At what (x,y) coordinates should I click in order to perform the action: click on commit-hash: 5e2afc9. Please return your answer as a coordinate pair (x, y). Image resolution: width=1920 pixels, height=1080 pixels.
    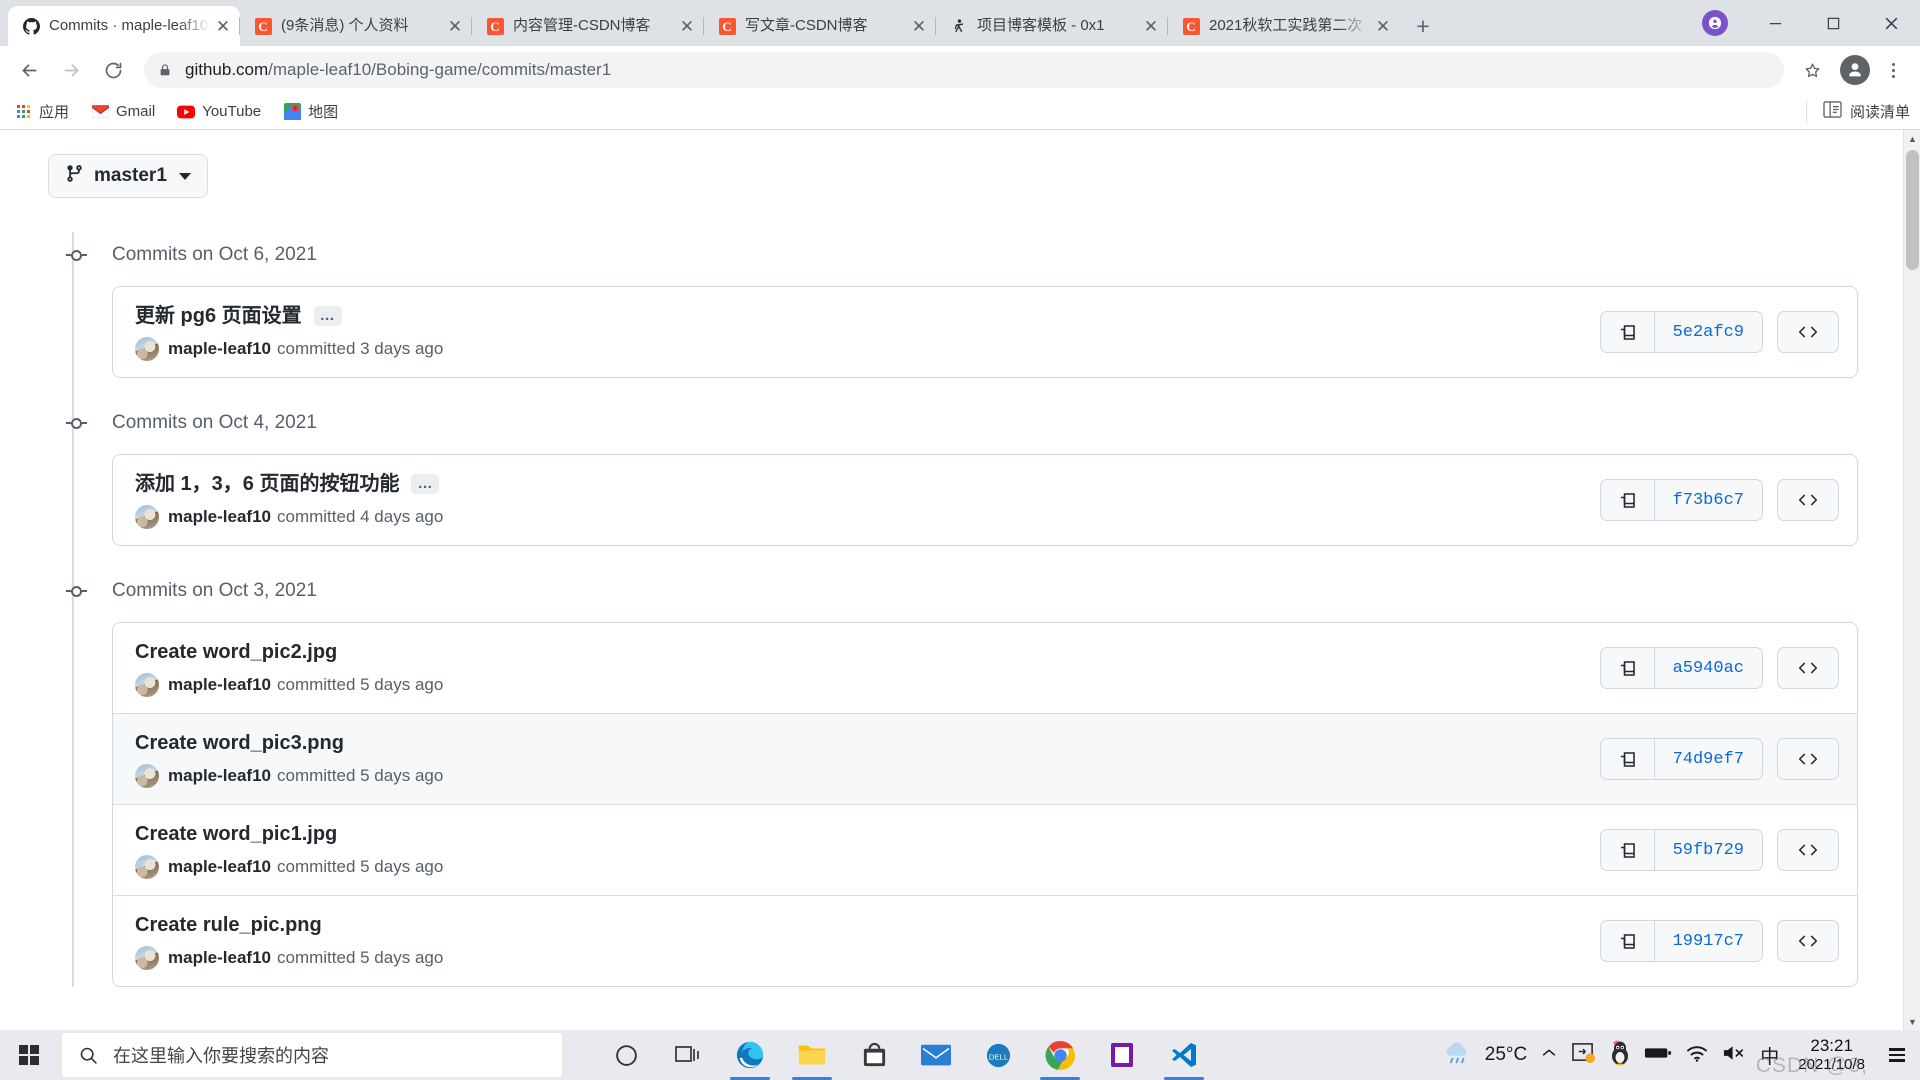
    Looking at the image, I should click on (1708, 332).